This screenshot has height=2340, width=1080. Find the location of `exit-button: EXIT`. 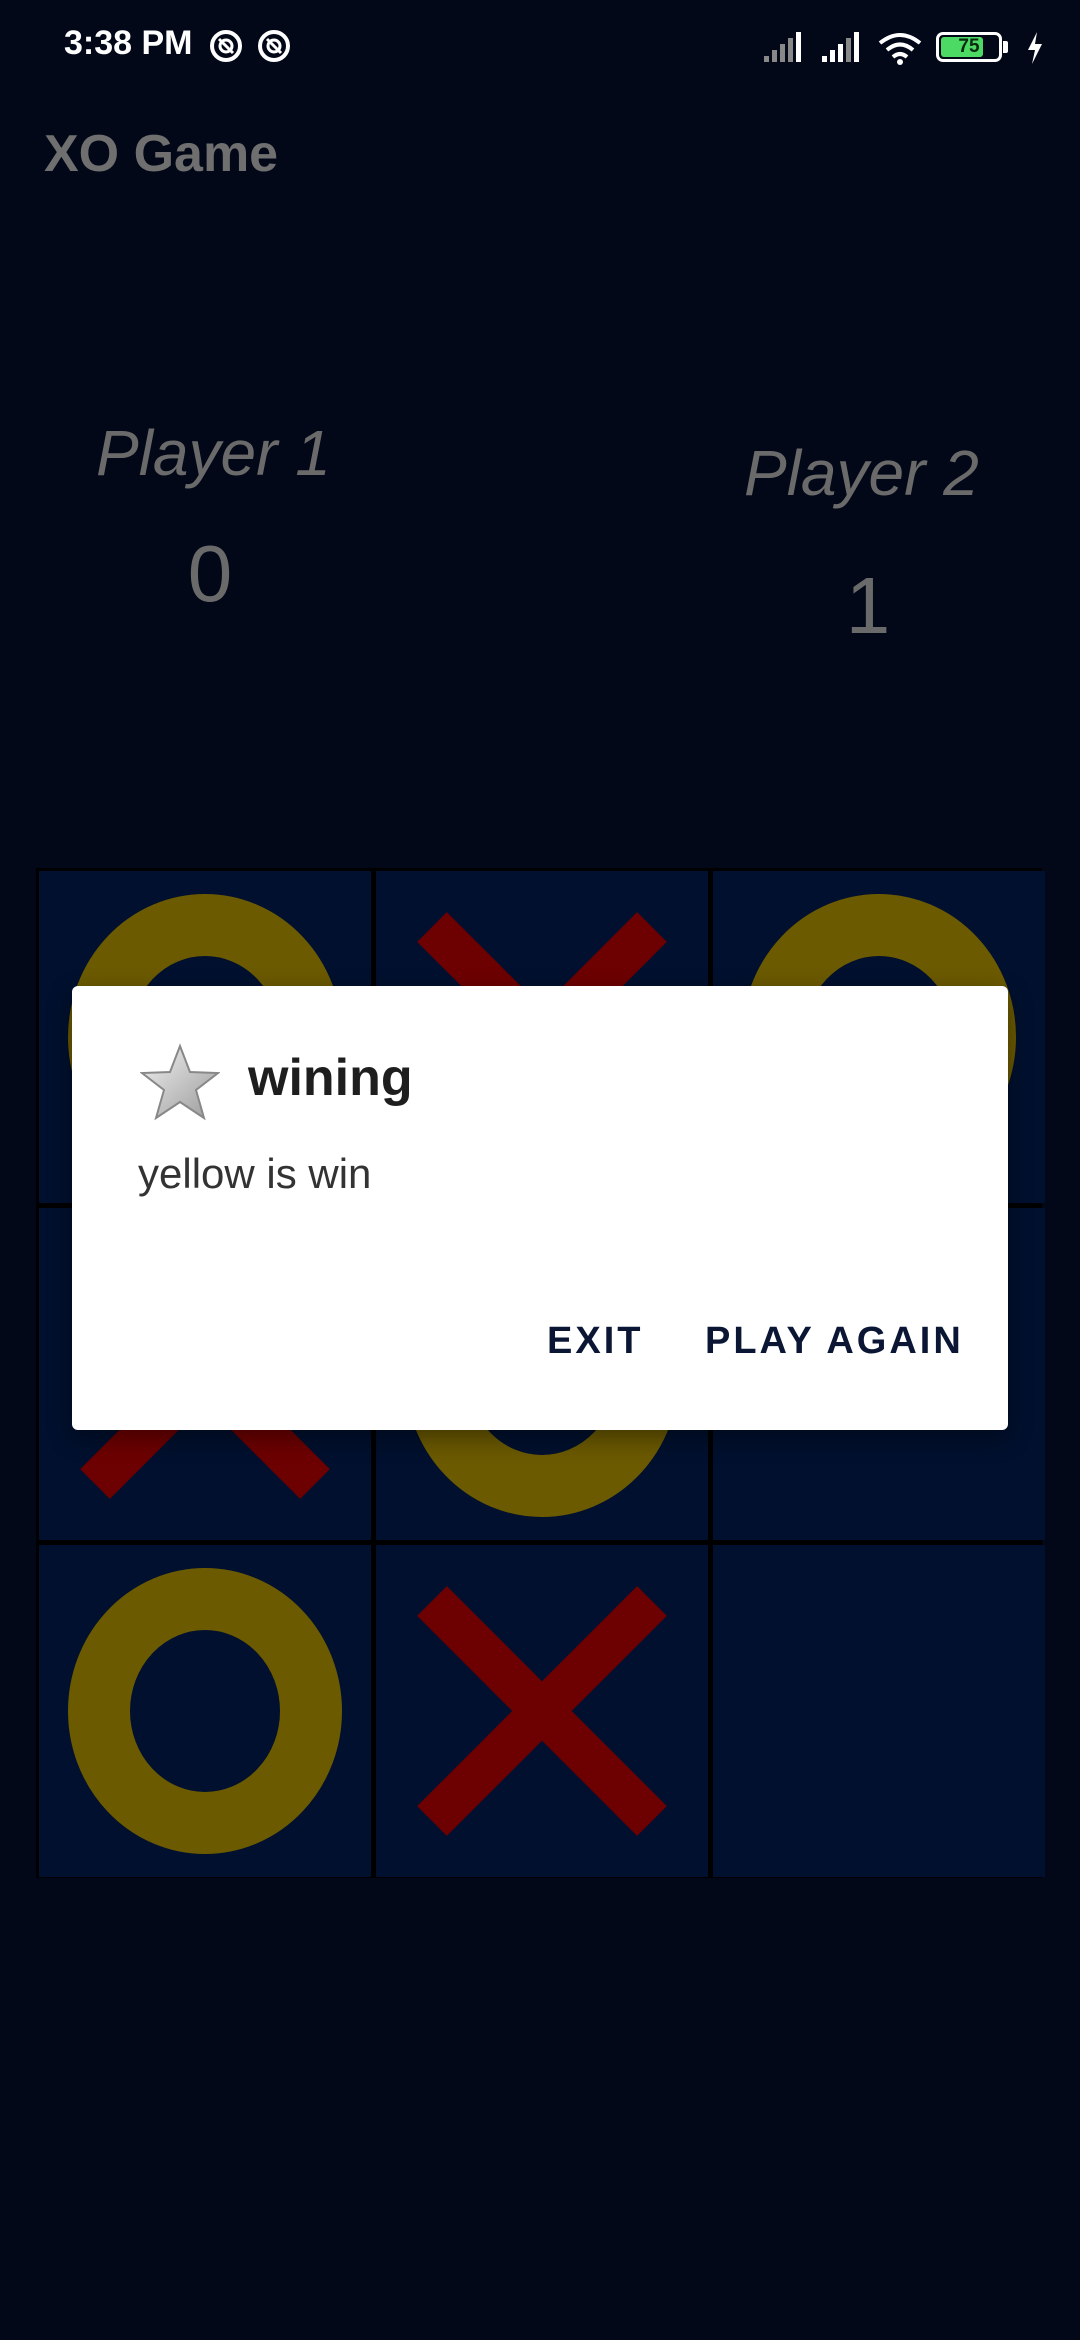

exit-button: EXIT is located at coordinates (595, 1341).